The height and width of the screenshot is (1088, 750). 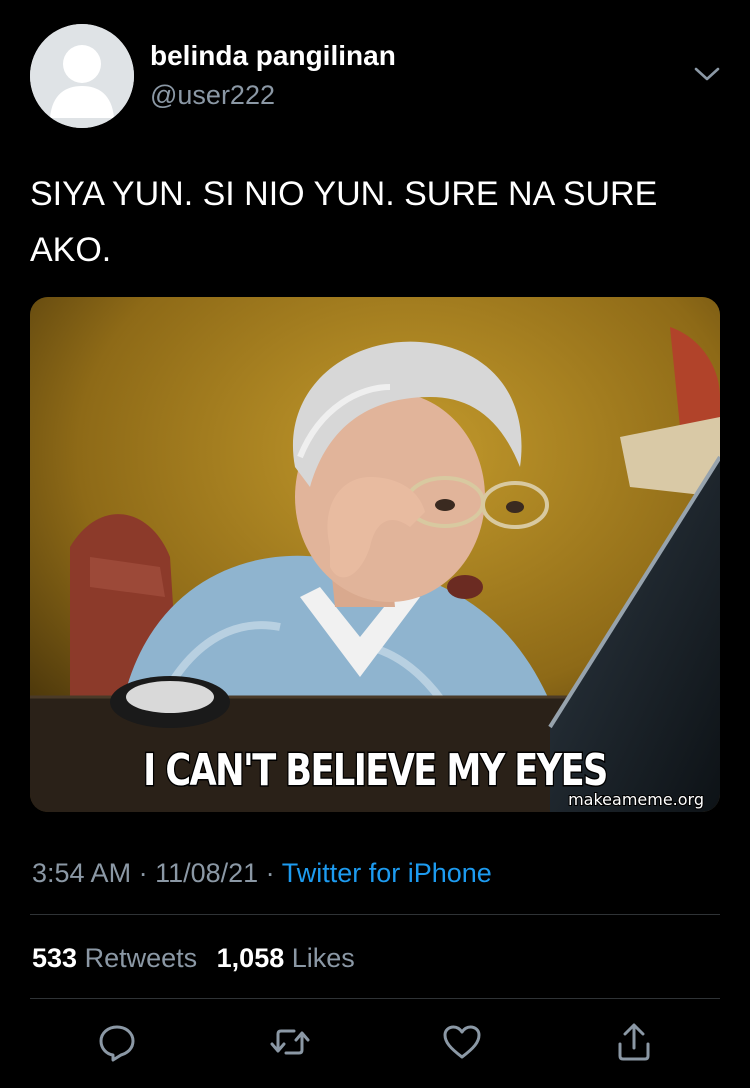 I want to click on meme-caption: I CAN'T BELIEVE MY EYES, so click(x=375, y=770).